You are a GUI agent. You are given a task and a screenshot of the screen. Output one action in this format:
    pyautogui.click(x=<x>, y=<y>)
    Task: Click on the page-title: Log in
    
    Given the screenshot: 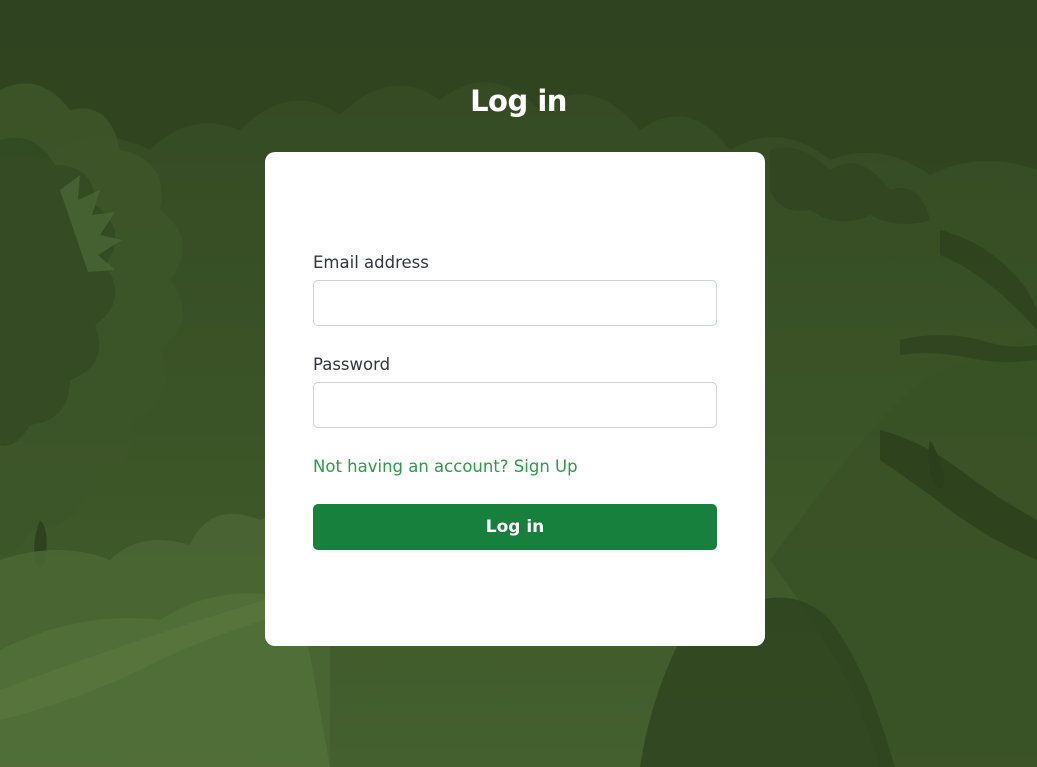 What is the action you would take?
    pyautogui.click(x=518, y=101)
    